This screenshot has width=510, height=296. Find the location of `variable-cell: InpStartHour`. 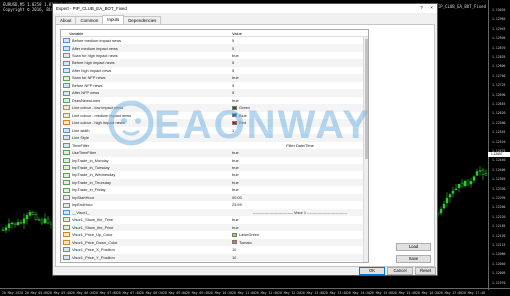

variable-cell: InpStartHour is located at coordinates (145, 197).